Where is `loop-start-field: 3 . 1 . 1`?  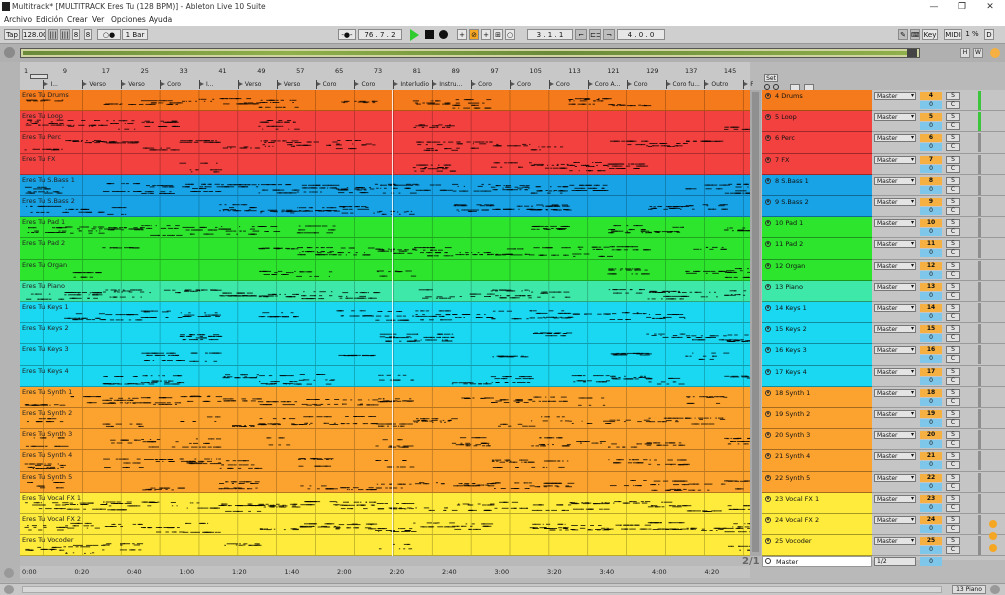 loop-start-field: 3 . 1 . 1 is located at coordinates (550, 34).